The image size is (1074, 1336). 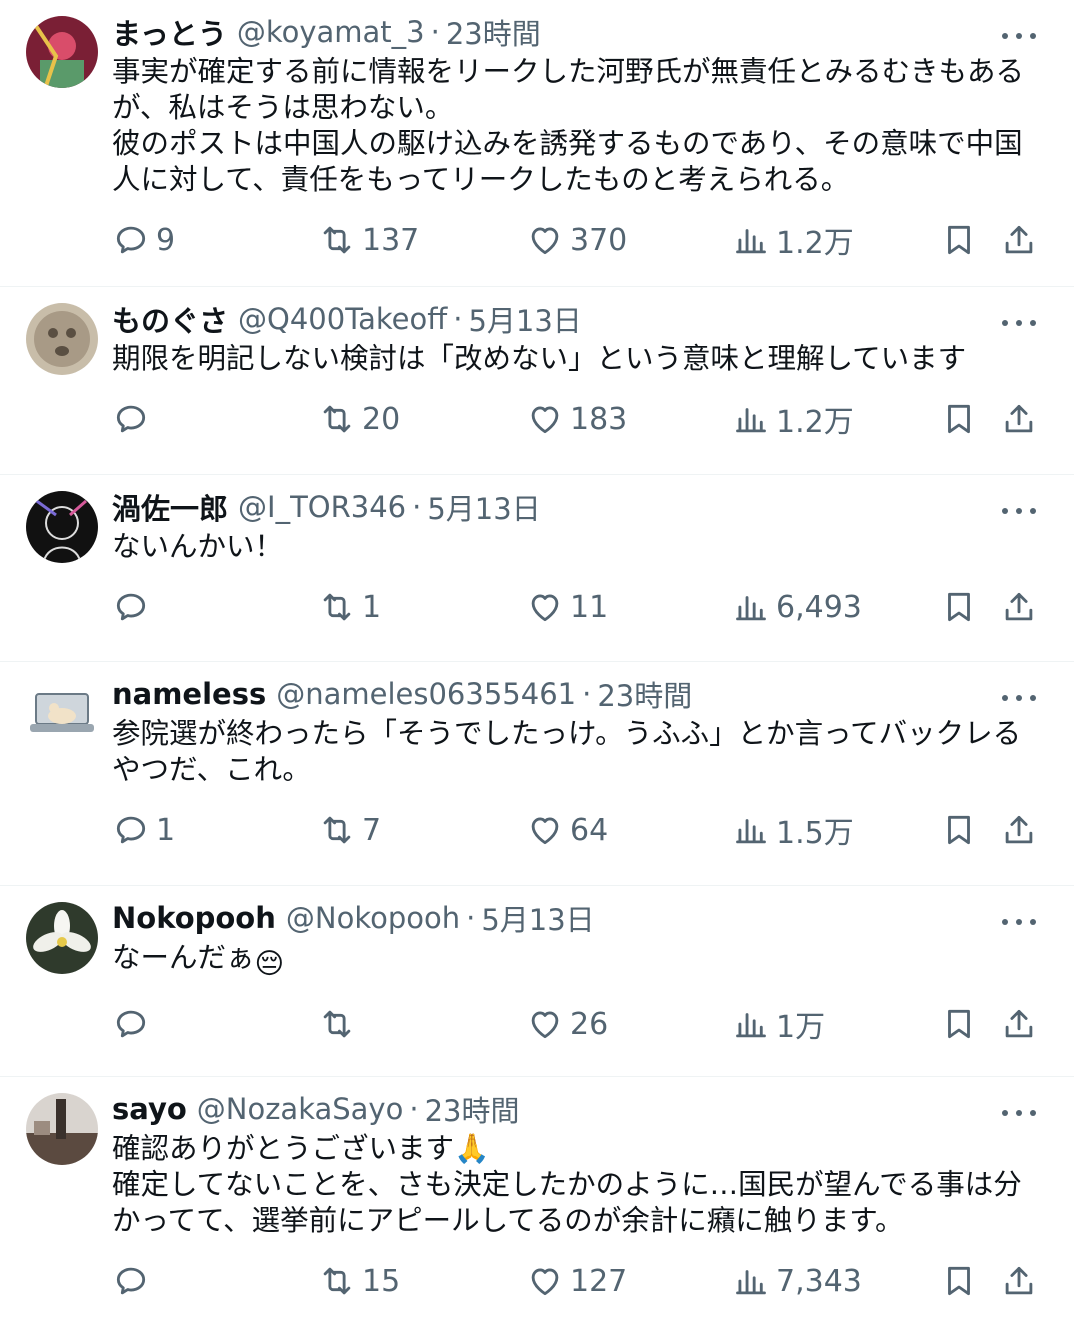 What do you see at coordinates (567, 830) in the screenshot?
I see `like-button: 64` at bounding box center [567, 830].